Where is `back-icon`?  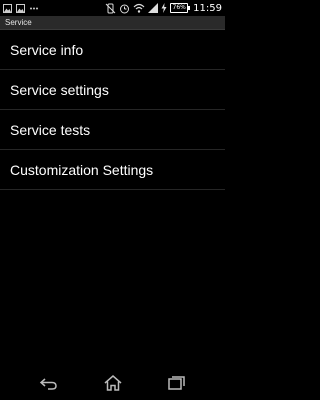
back-icon is located at coordinates (48, 384).